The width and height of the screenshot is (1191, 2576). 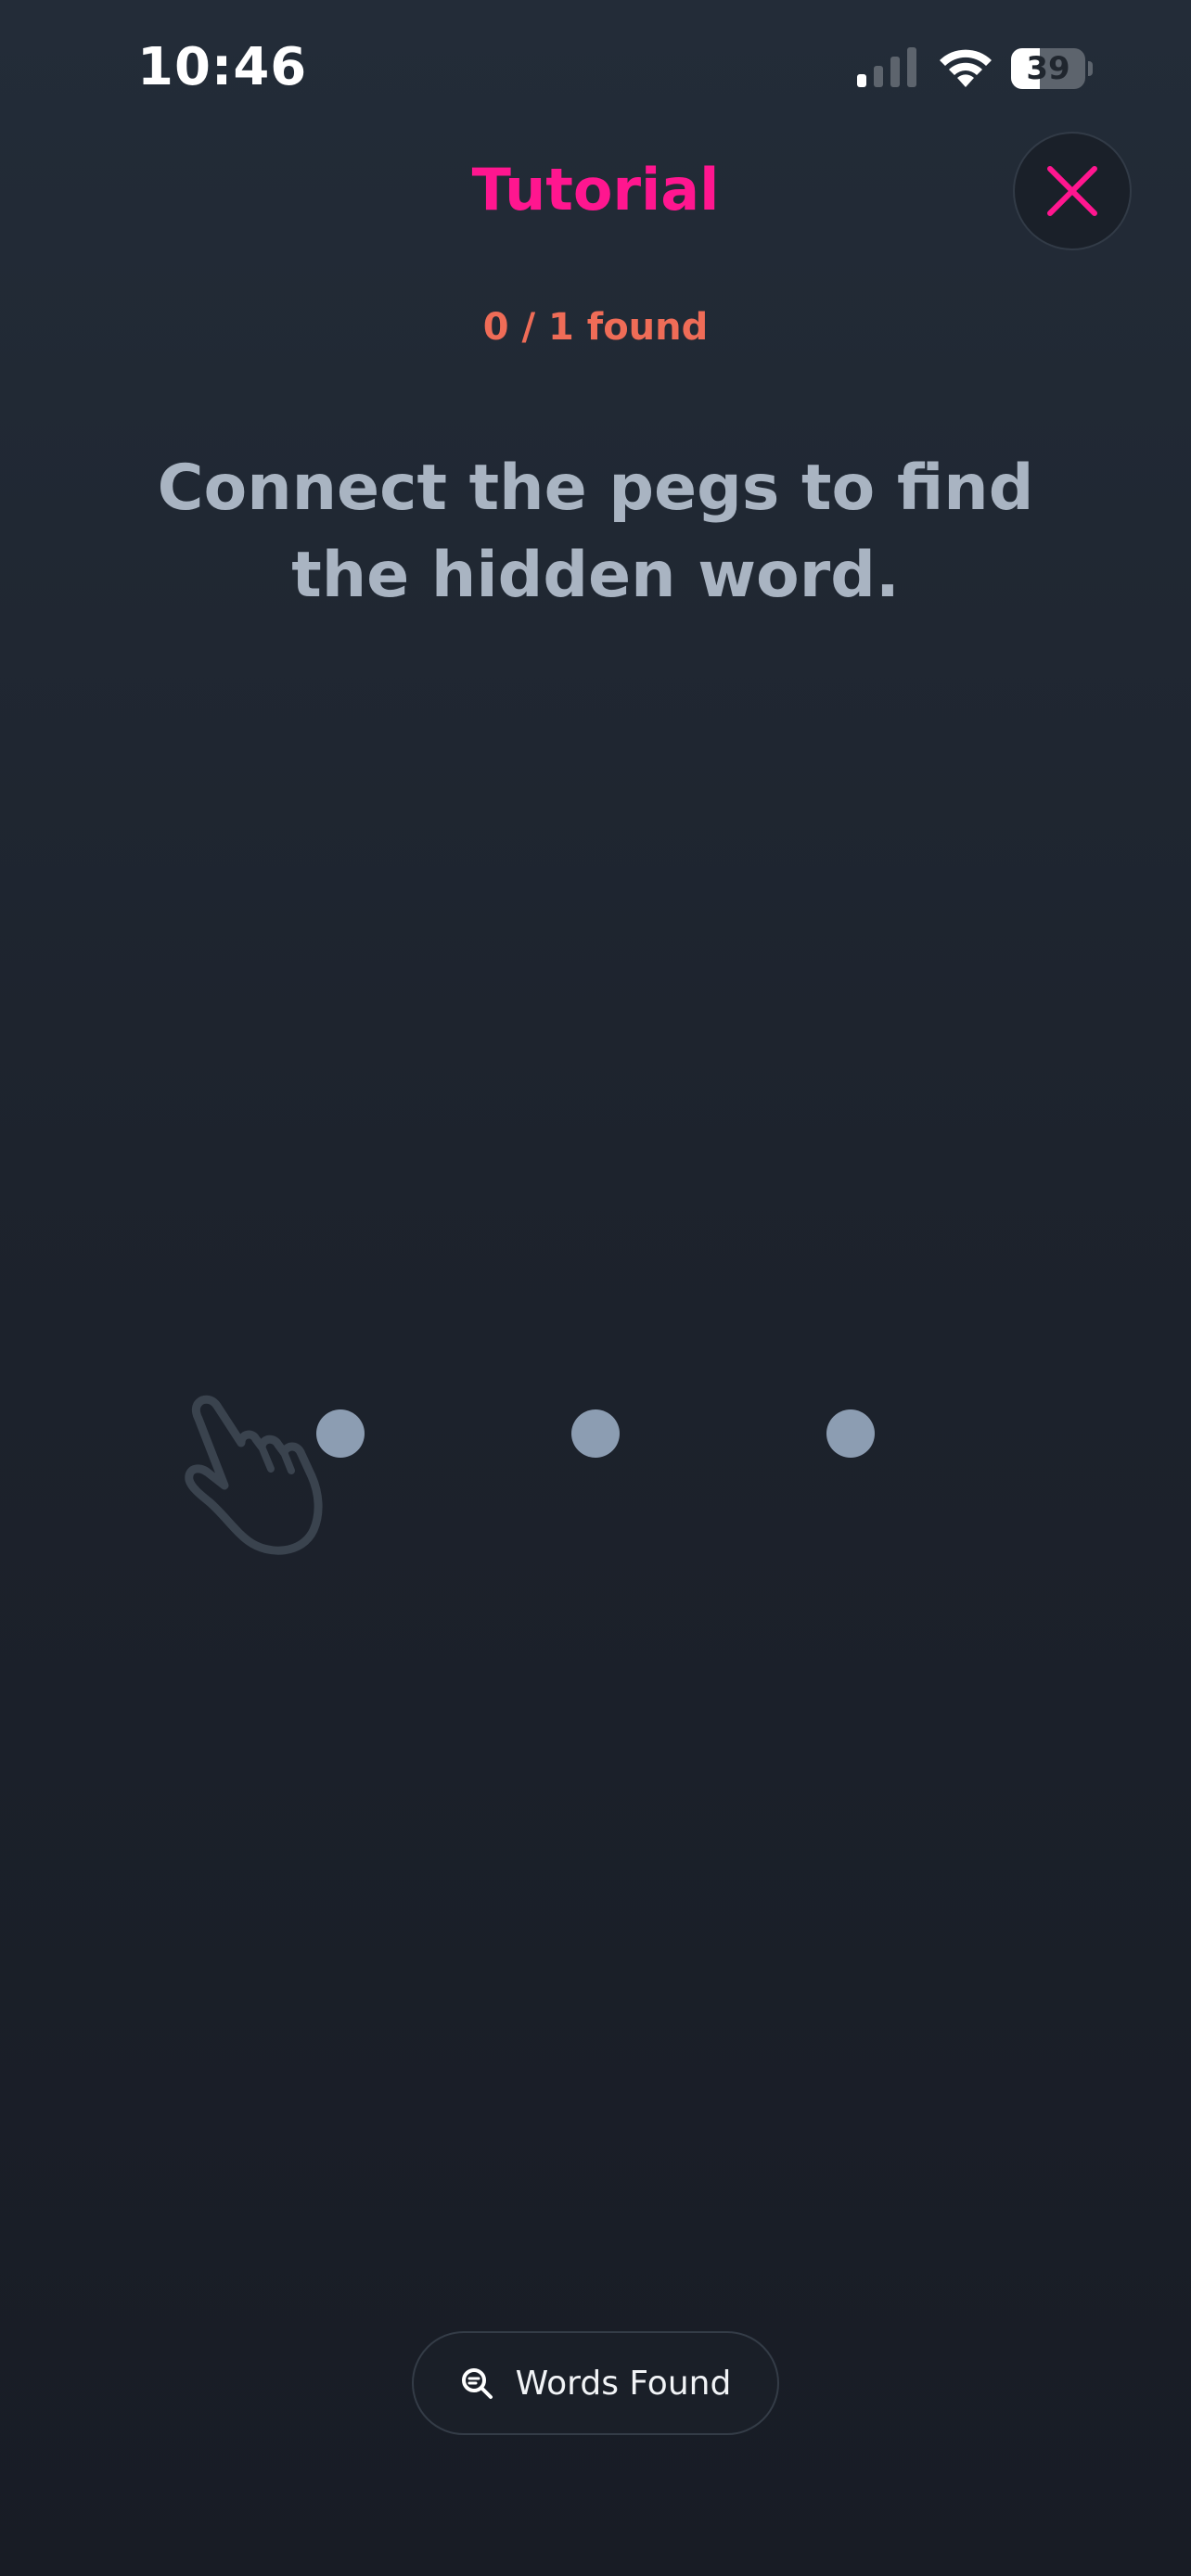 I want to click on battery-indicator: 39, so click(x=1052, y=68).